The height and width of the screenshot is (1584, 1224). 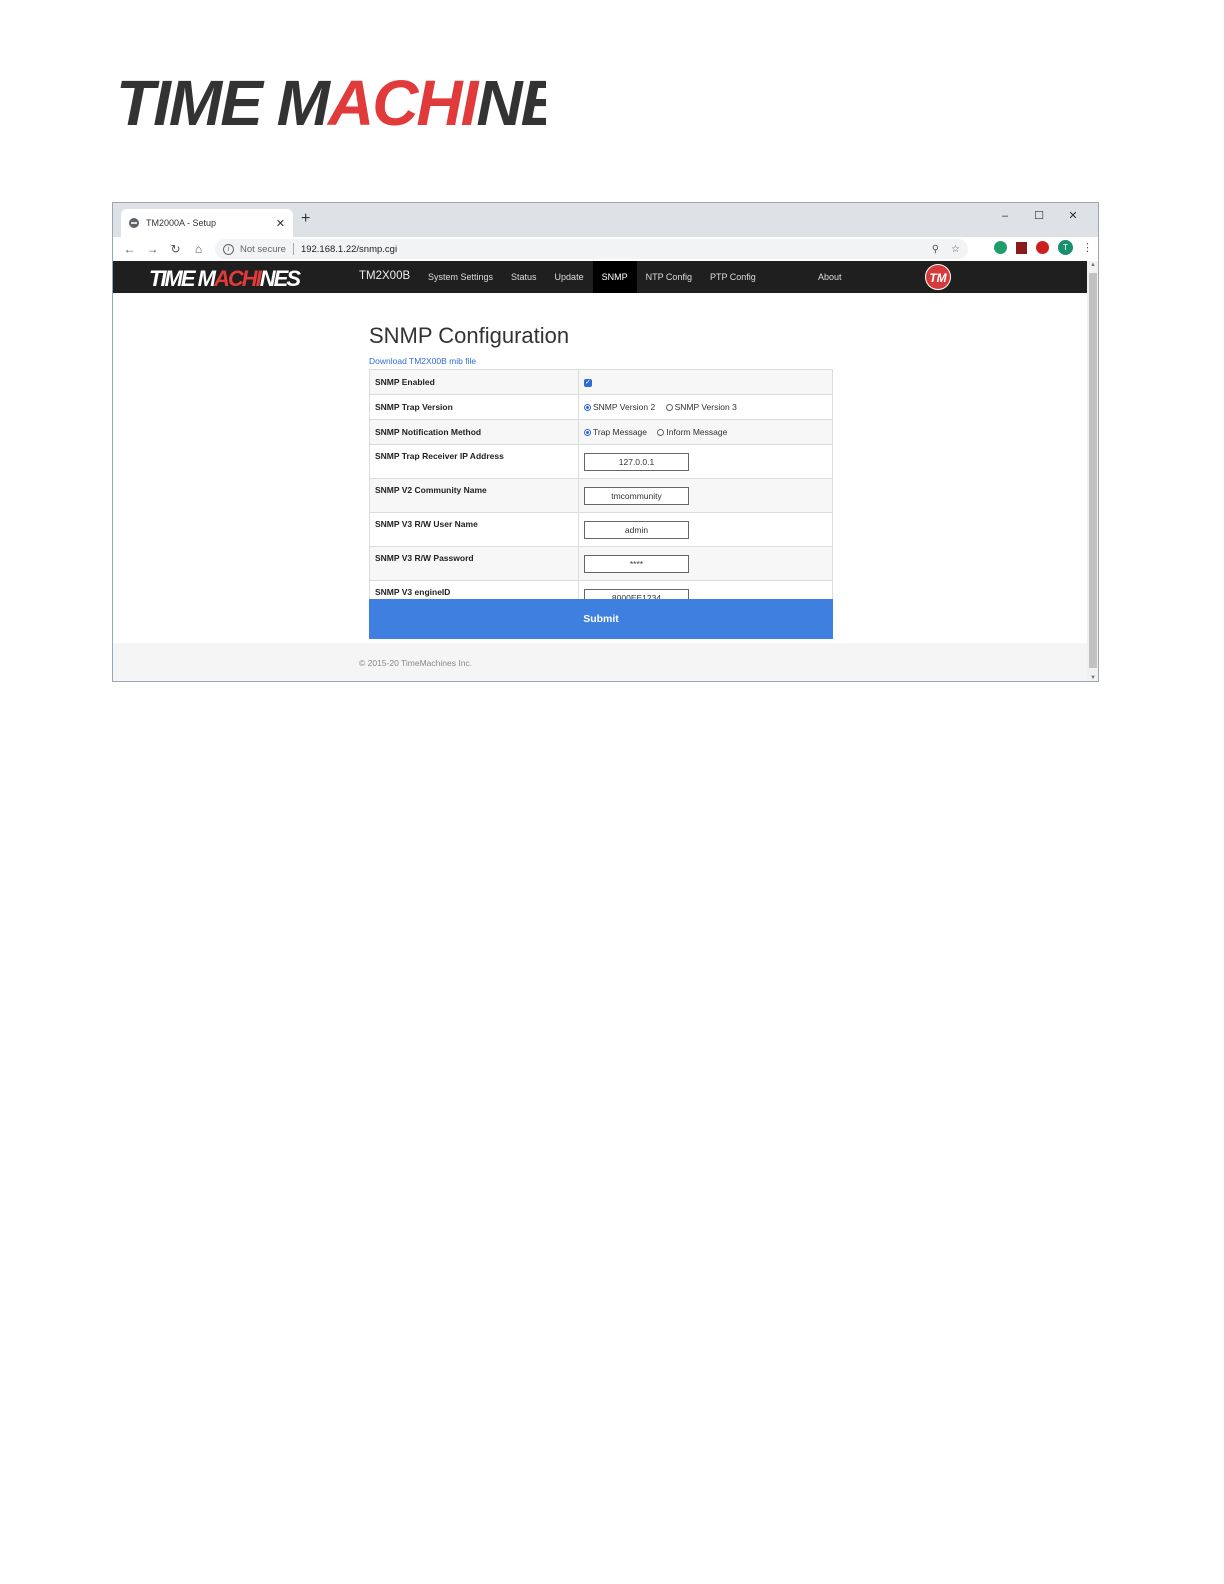 What do you see at coordinates (1073, 216) in the screenshot?
I see `close-window-button: ✕` at bounding box center [1073, 216].